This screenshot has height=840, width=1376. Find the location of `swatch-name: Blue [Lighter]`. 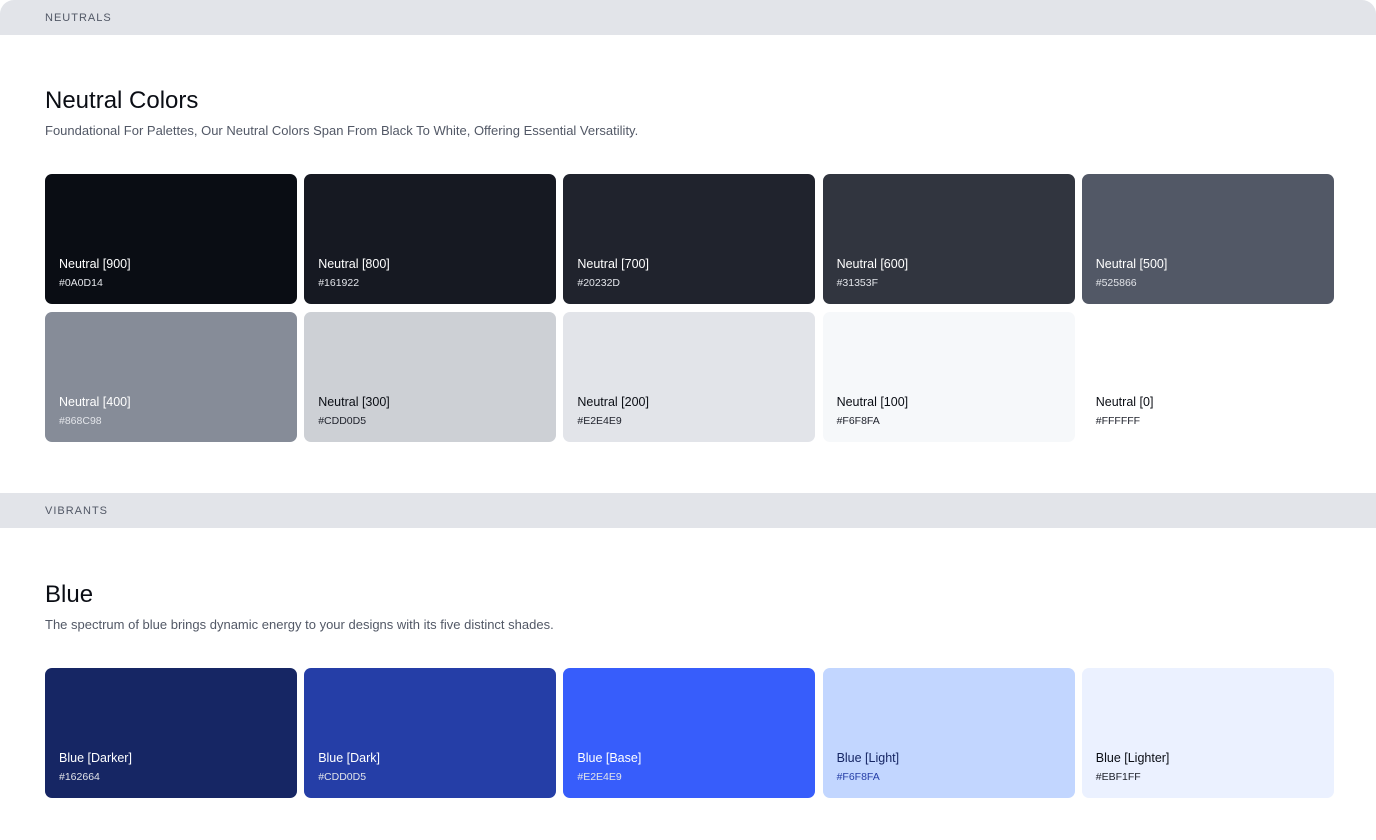

swatch-name: Blue [Lighter] is located at coordinates (1132, 758).